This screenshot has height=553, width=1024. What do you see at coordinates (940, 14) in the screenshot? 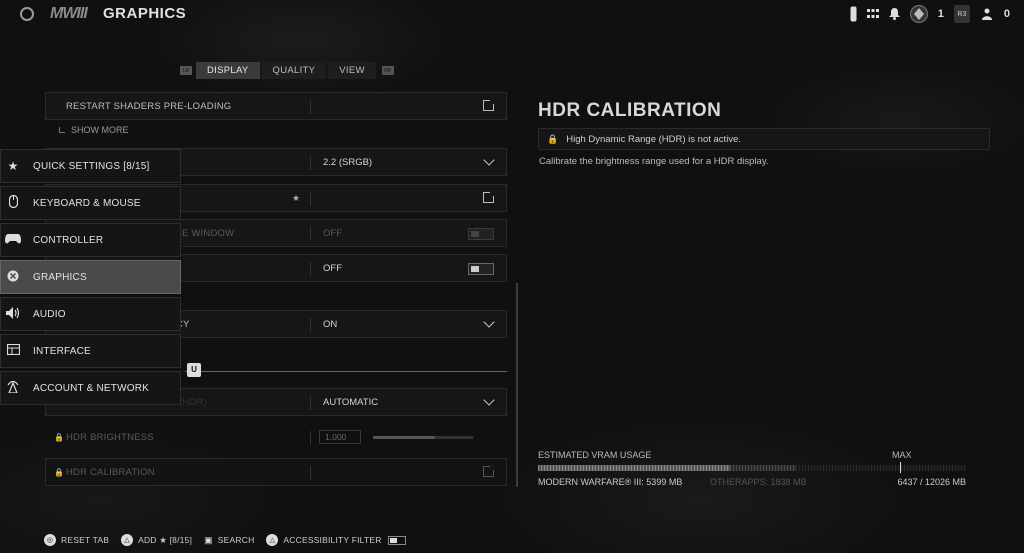
I see `rank-count: 1` at bounding box center [940, 14].